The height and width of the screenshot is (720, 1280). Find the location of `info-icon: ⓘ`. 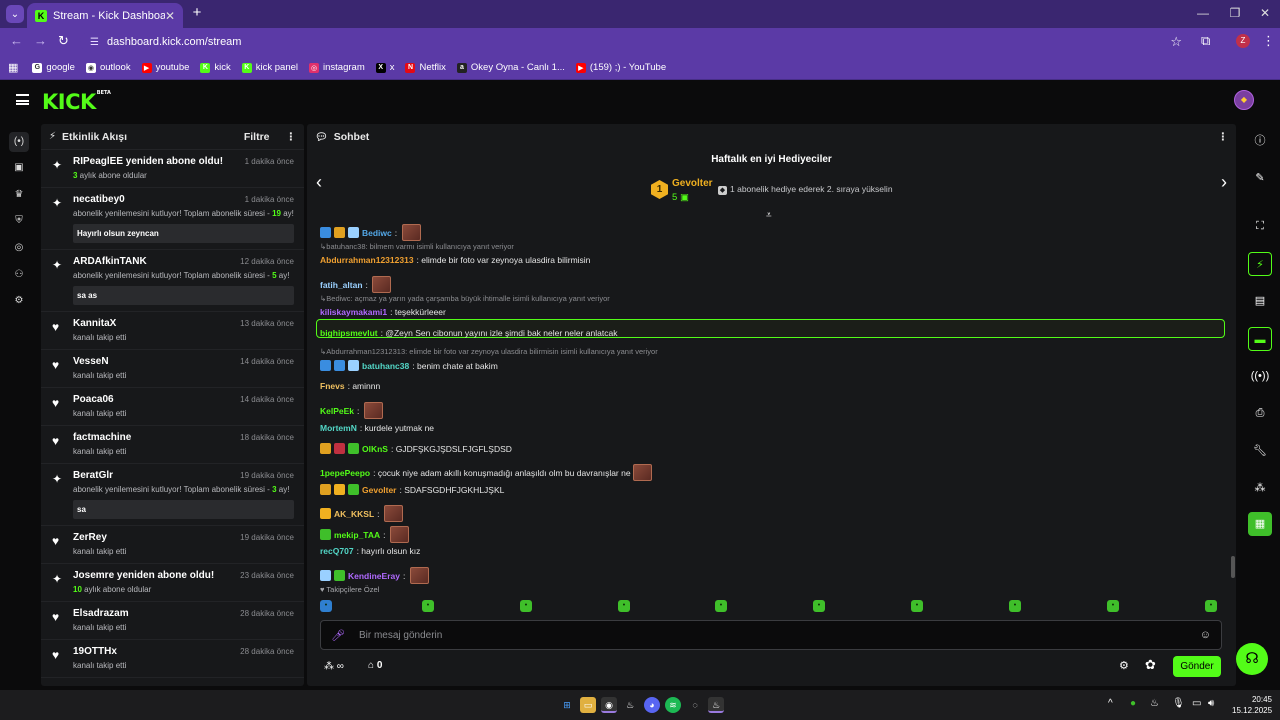

info-icon: ⓘ is located at coordinates (1260, 141).